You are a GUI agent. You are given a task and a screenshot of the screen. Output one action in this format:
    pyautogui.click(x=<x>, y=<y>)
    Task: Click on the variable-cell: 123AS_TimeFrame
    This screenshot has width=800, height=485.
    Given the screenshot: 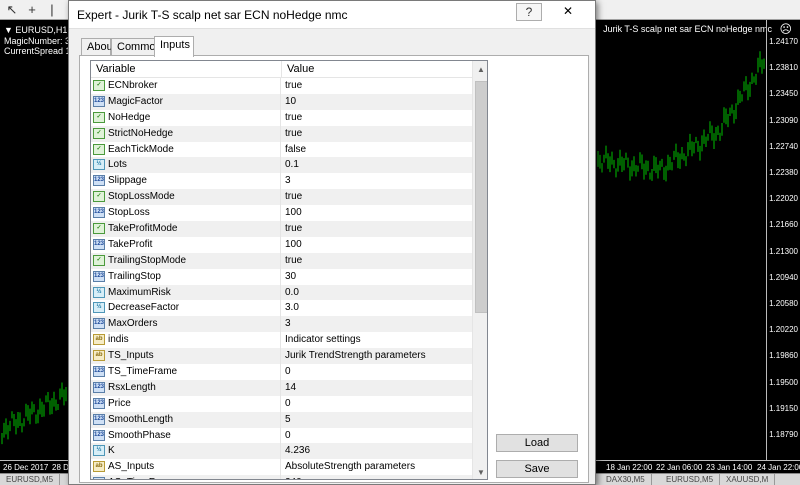 What is the action you would take?
    pyautogui.click(x=186, y=477)
    